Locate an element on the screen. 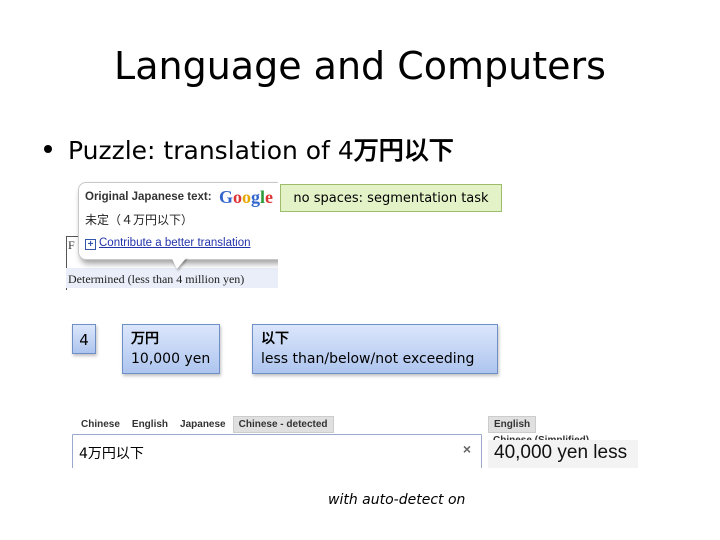  source-text-input: 4万円以下 × is located at coordinates (277, 451).